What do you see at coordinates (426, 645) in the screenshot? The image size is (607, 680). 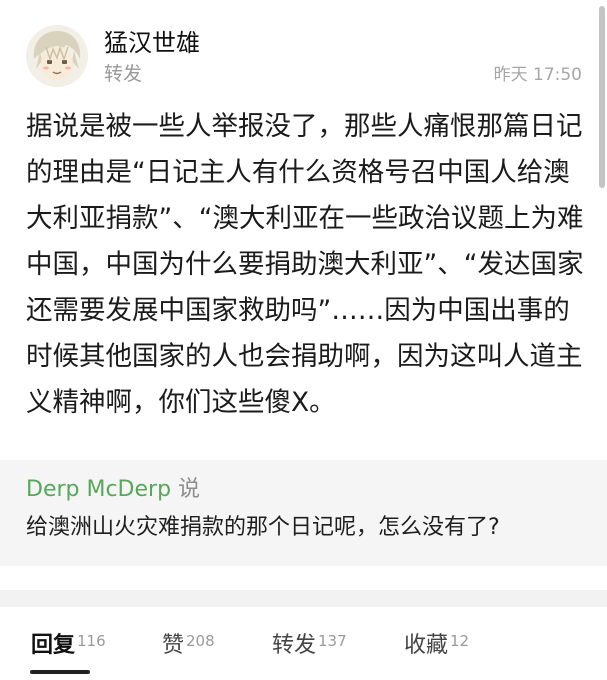 I see `tab-favorites-label: 收藏` at bounding box center [426, 645].